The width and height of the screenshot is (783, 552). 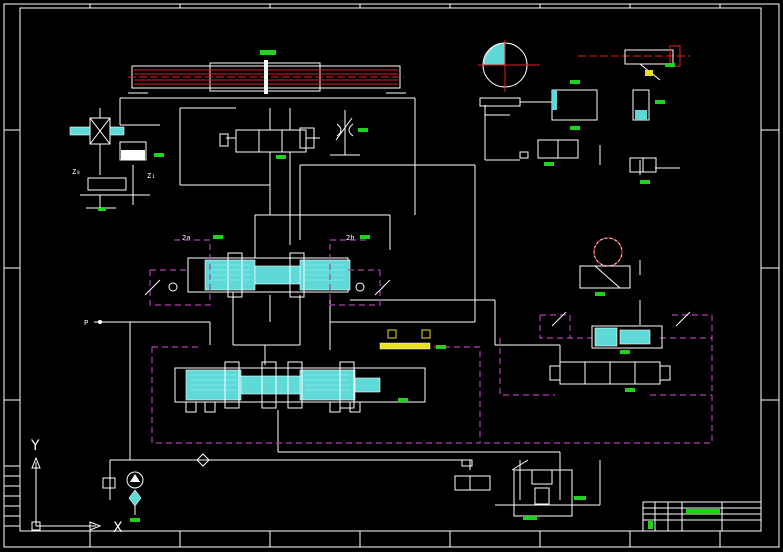 I want to click on left-gearbox, so click(x=116, y=159).